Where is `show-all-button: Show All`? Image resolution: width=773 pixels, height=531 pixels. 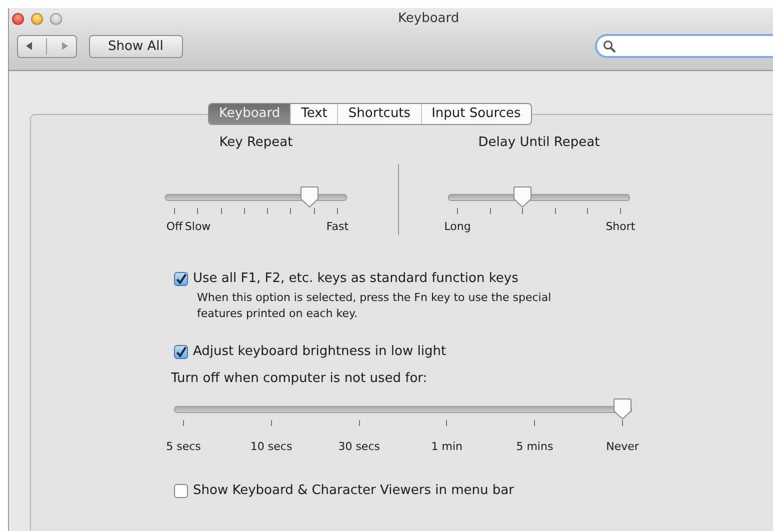
show-all-button: Show All is located at coordinates (135, 46).